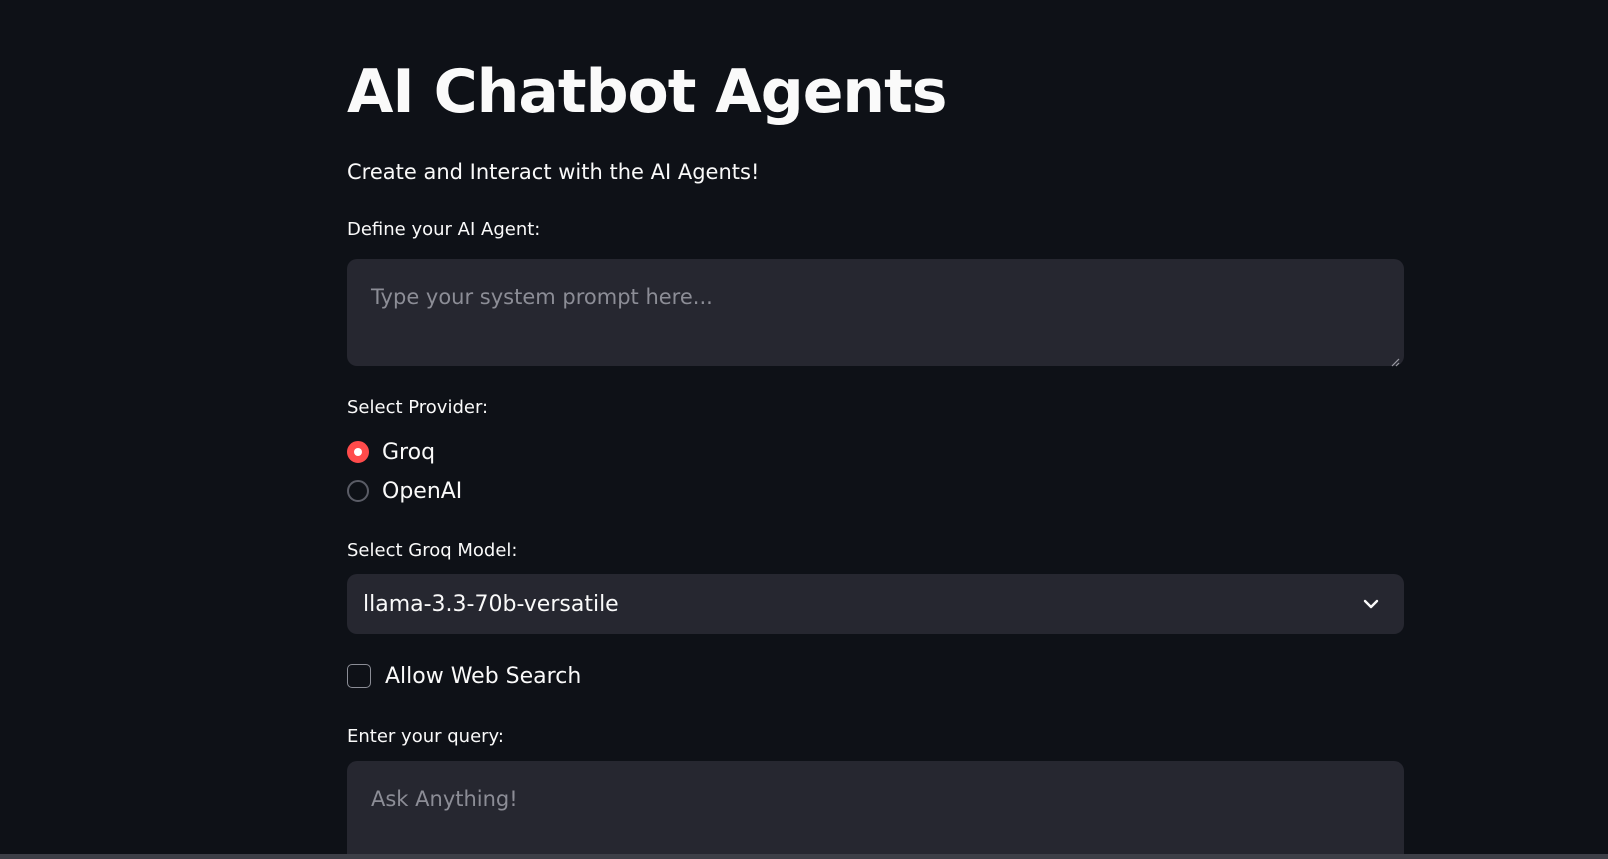  Describe the element at coordinates (409, 452) in the screenshot. I see `provider-option-label: Groq` at that location.